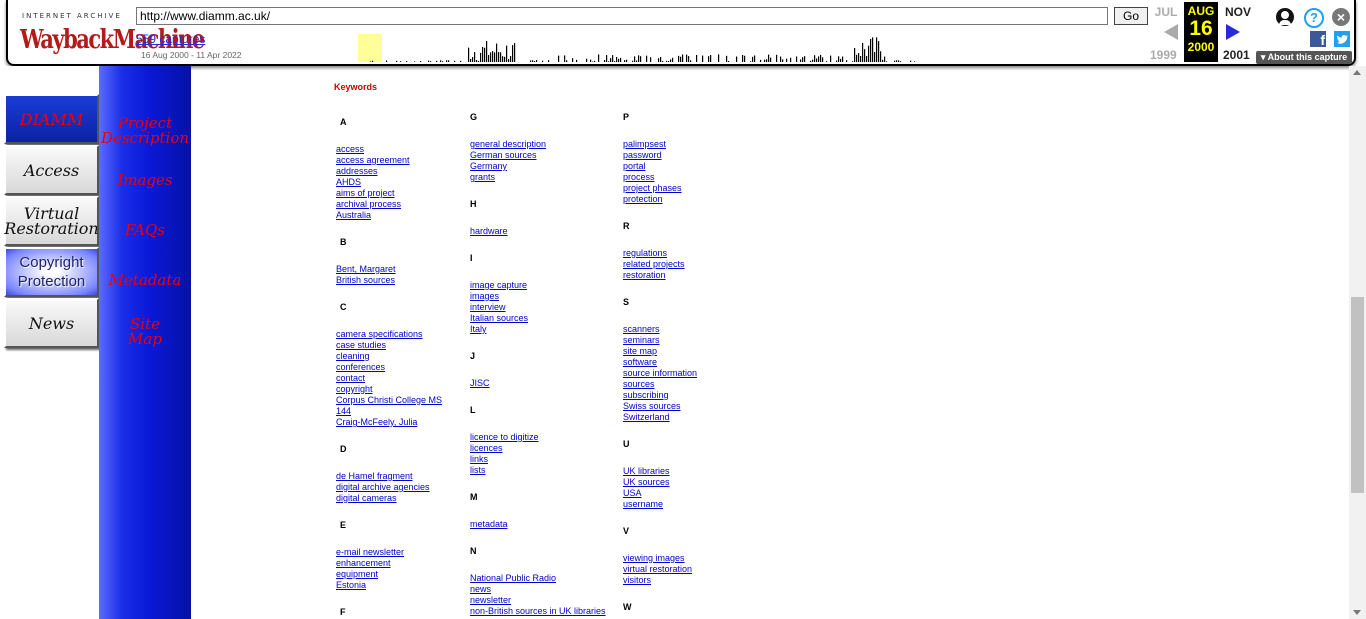 The image size is (1366, 619). I want to click on scroll-thumb, so click(1357, 395).